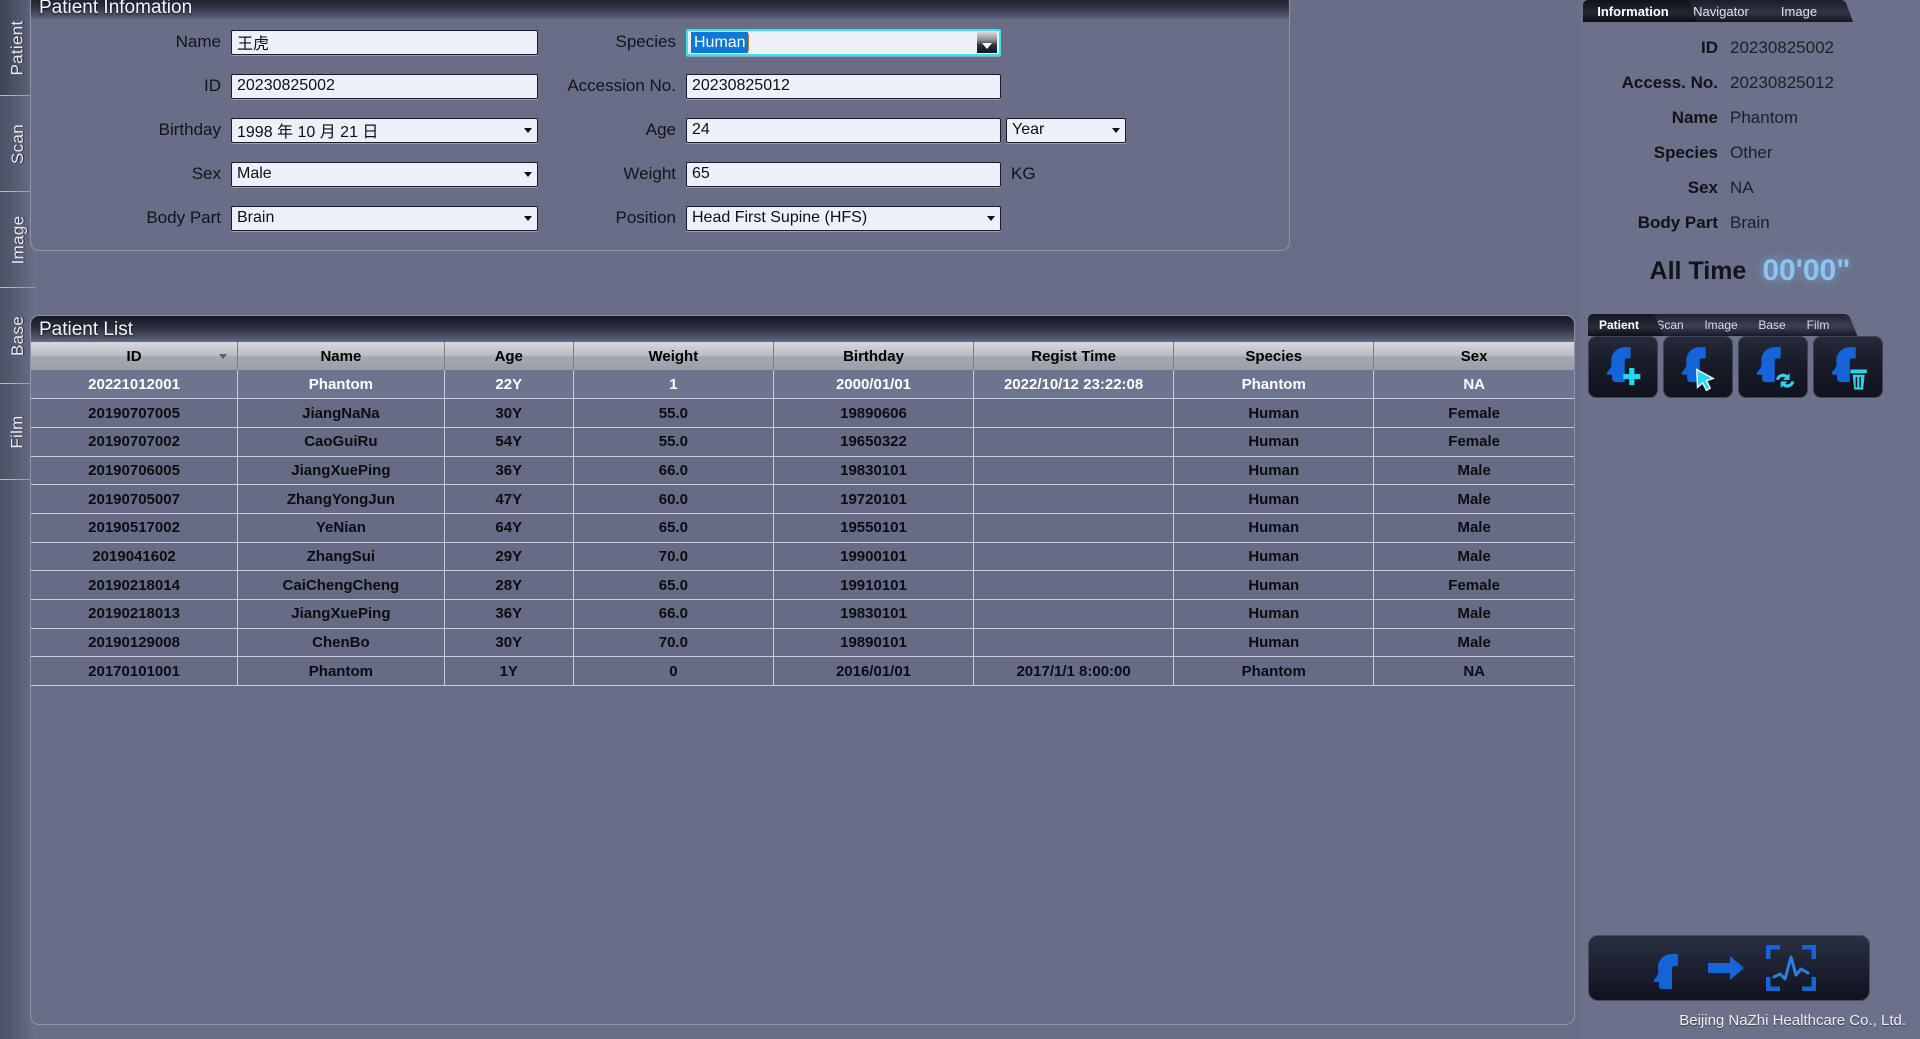 Image resolution: width=1920 pixels, height=1039 pixels. What do you see at coordinates (384, 86) in the screenshot?
I see `field-id-input: 20230825002` at bounding box center [384, 86].